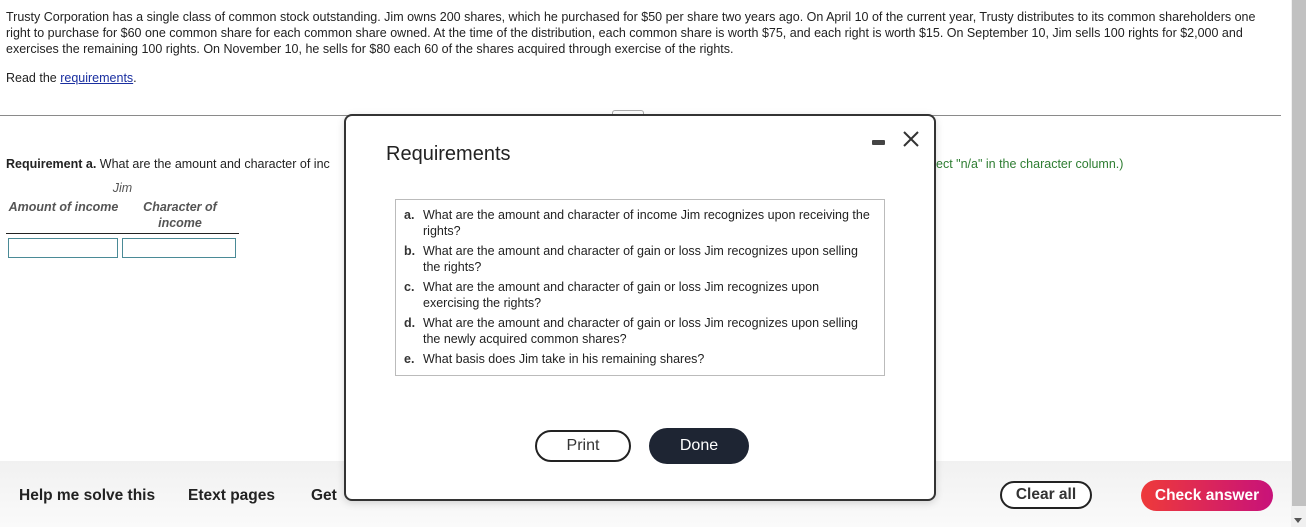  What do you see at coordinates (324, 496) in the screenshot?
I see `get-more-help-button: Get` at bounding box center [324, 496].